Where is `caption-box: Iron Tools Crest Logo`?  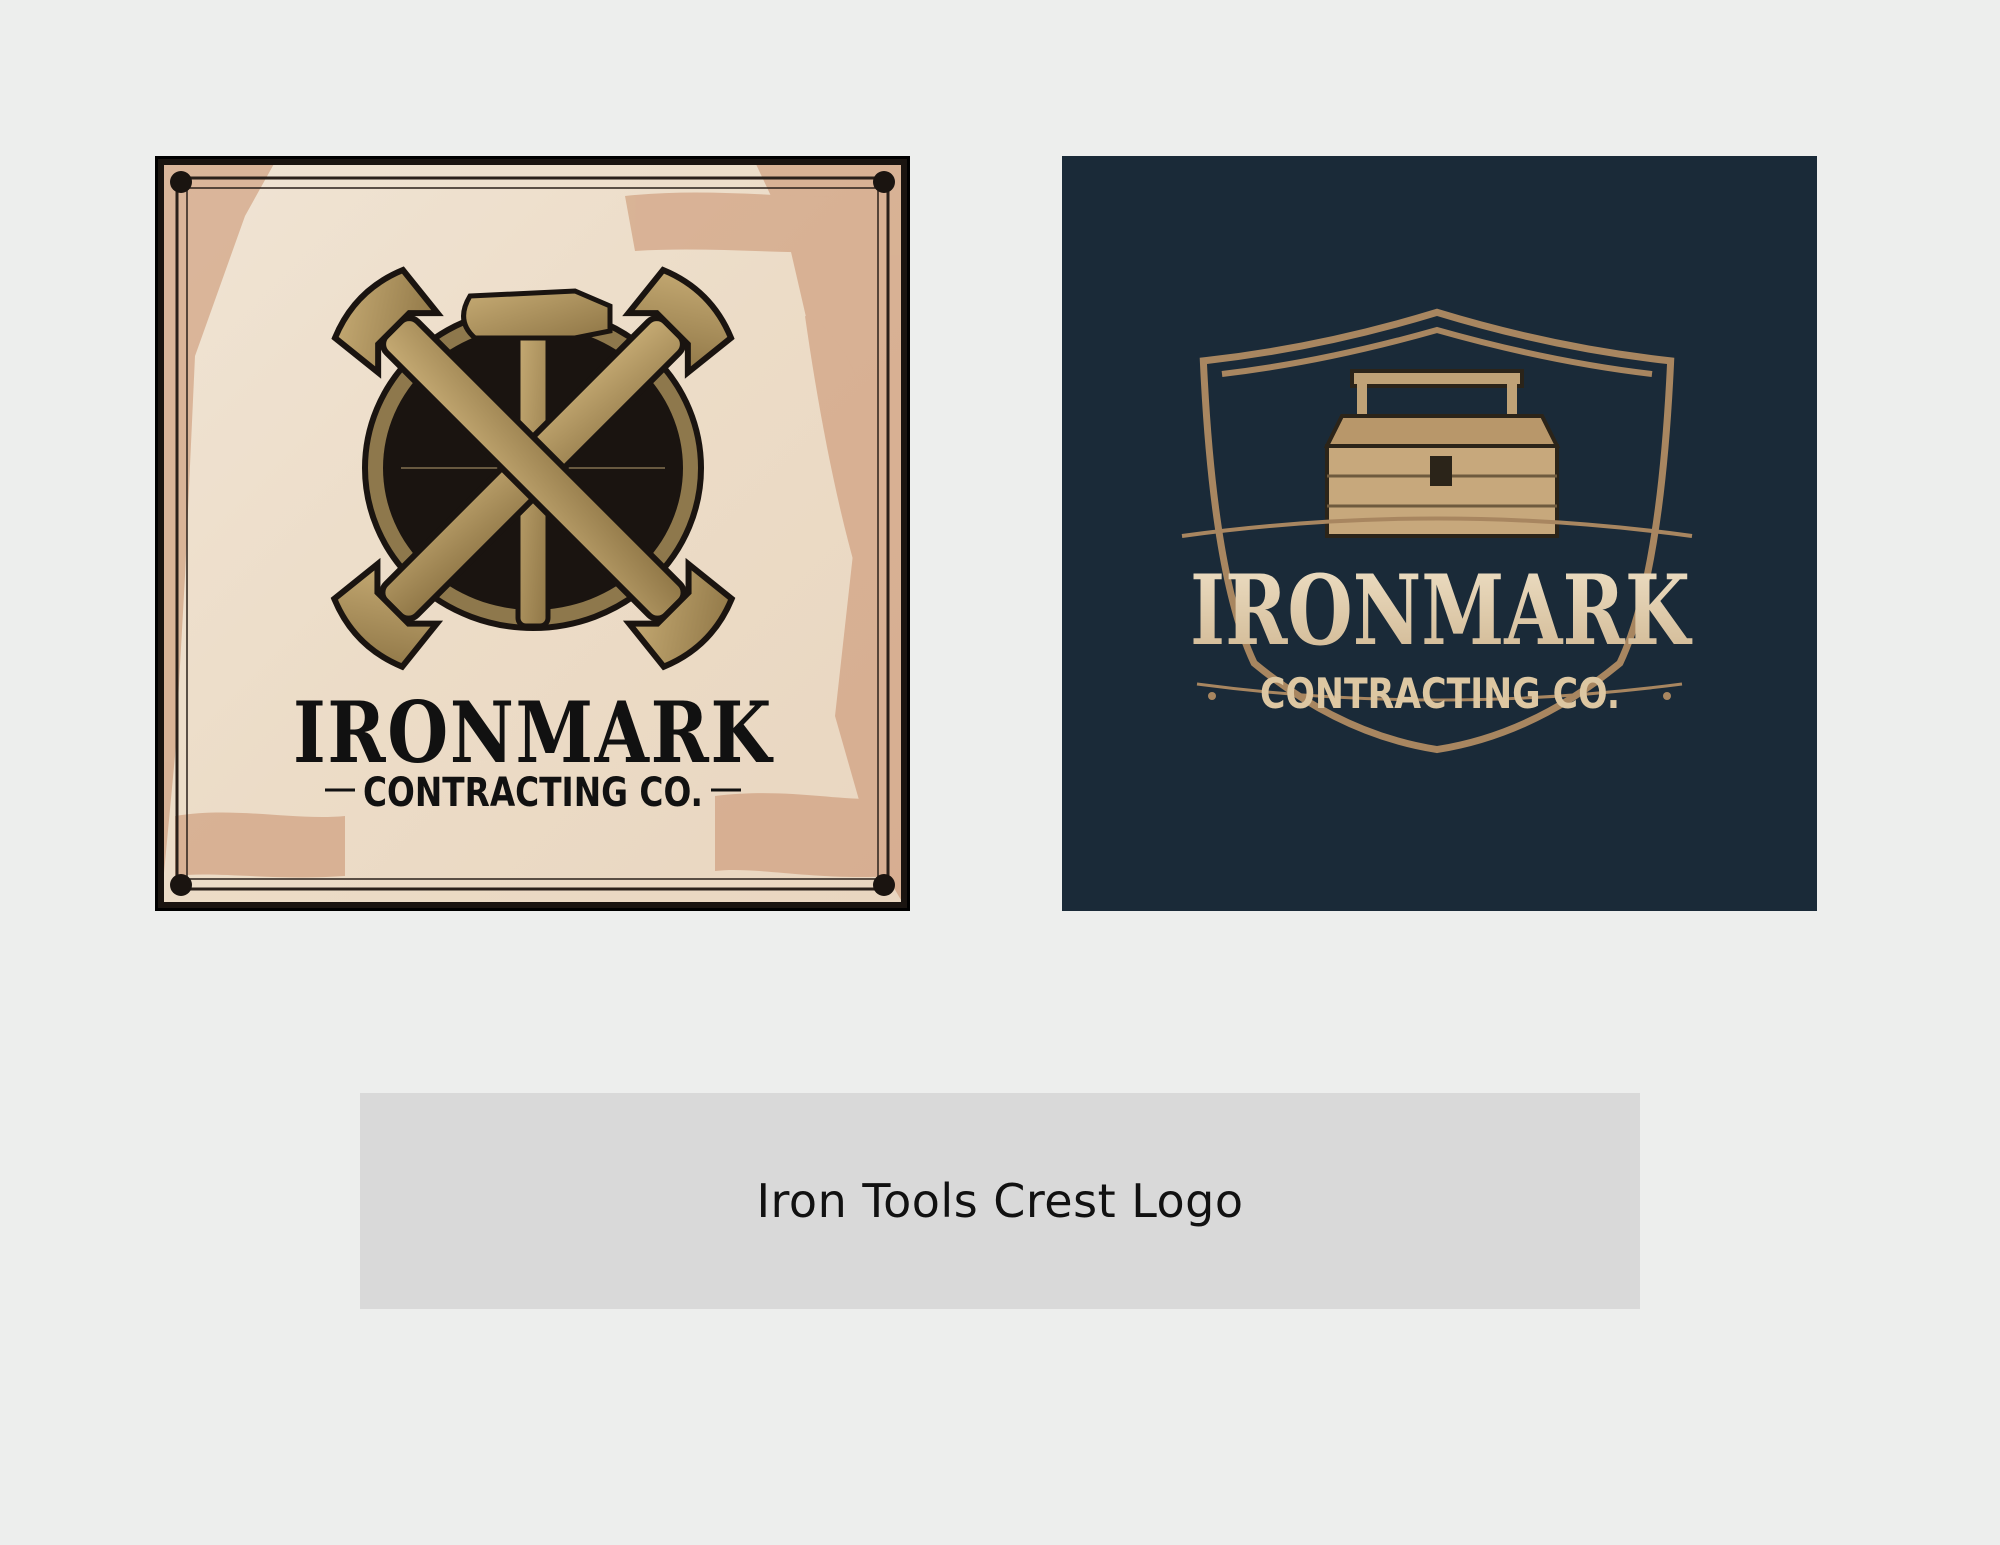 caption-box: Iron Tools Crest Logo is located at coordinates (1000, 1201).